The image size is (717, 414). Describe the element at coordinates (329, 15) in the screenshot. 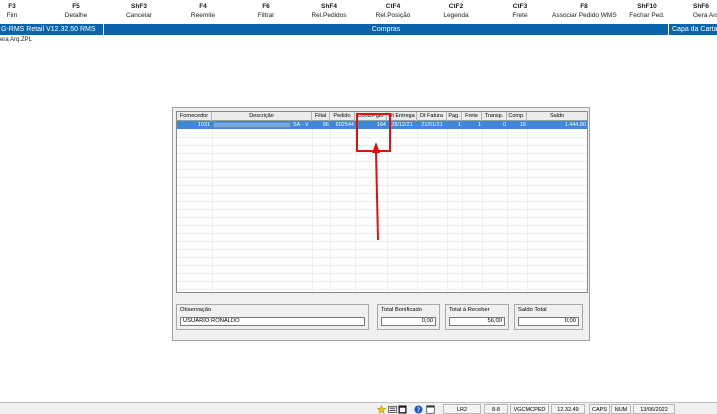

I see `fkey-label: Rel.Pedidos` at that location.